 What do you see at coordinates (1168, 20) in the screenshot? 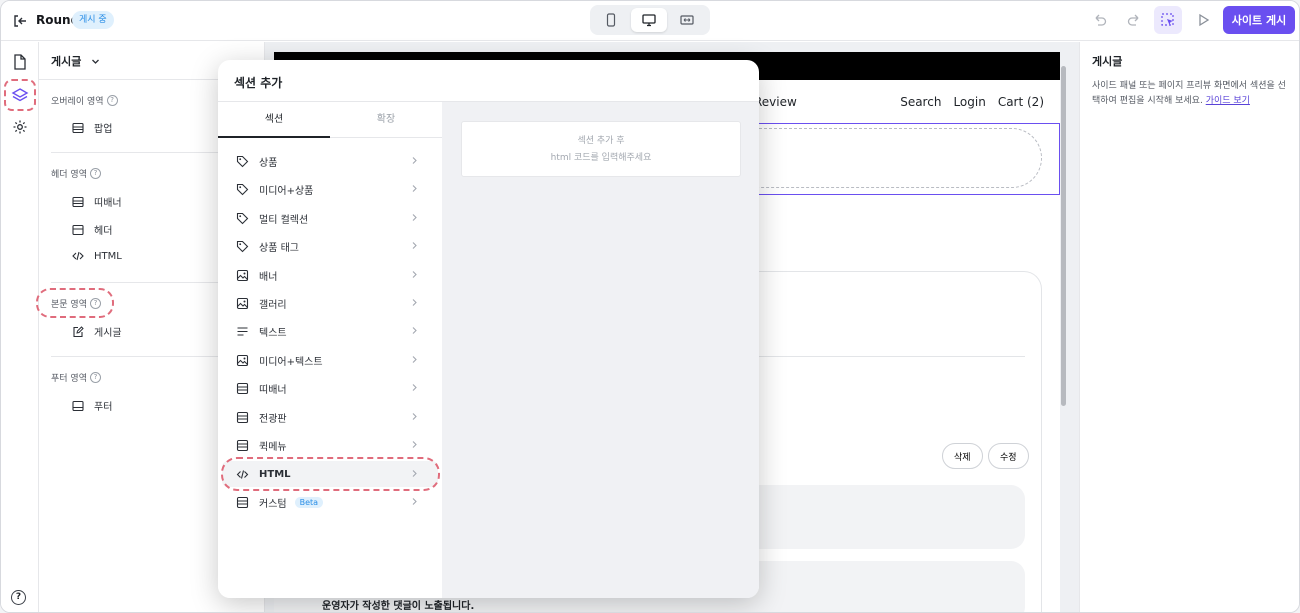
I see `select-tool-button` at bounding box center [1168, 20].